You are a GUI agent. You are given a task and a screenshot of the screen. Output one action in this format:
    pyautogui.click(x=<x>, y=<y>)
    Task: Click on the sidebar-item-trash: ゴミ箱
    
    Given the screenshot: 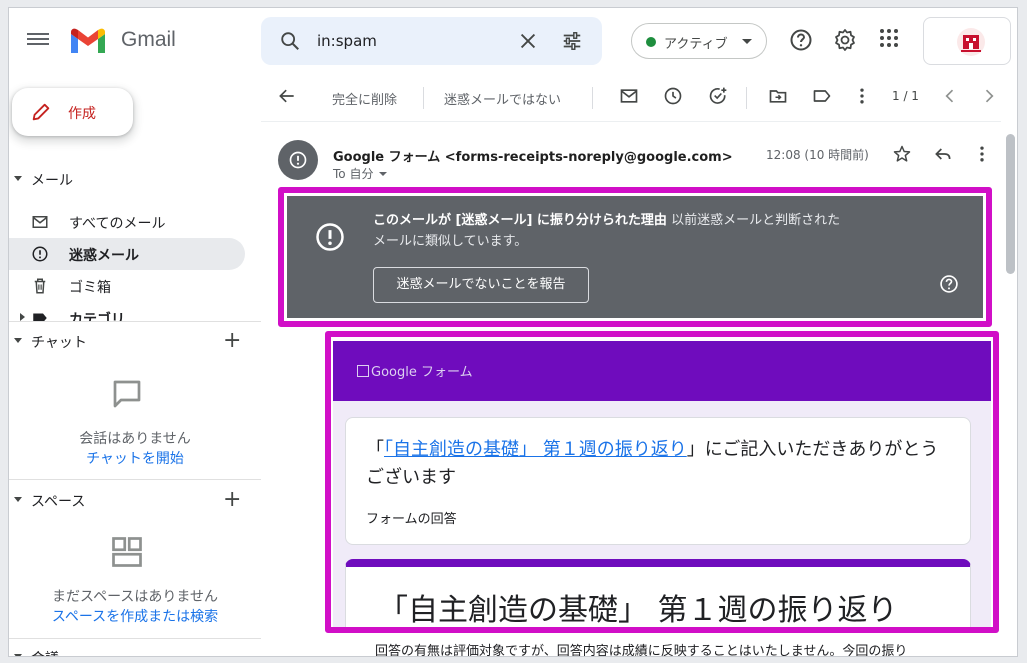 What is the action you would take?
    pyautogui.click(x=127, y=286)
    